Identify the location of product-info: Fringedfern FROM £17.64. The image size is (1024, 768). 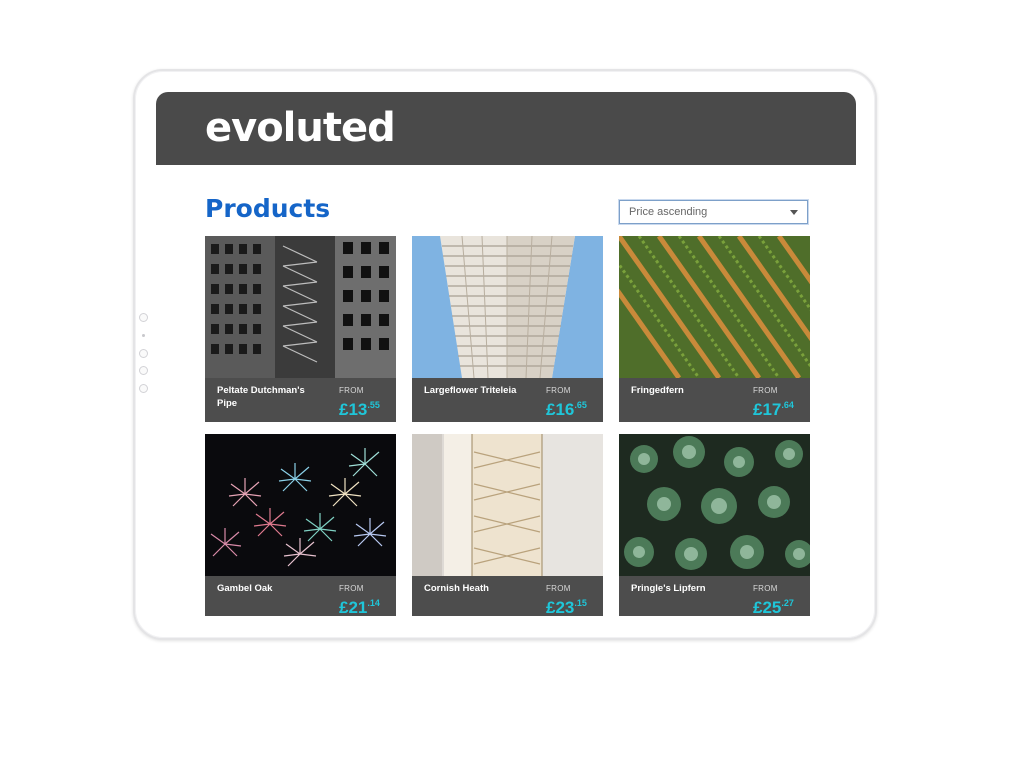
(714, 400).